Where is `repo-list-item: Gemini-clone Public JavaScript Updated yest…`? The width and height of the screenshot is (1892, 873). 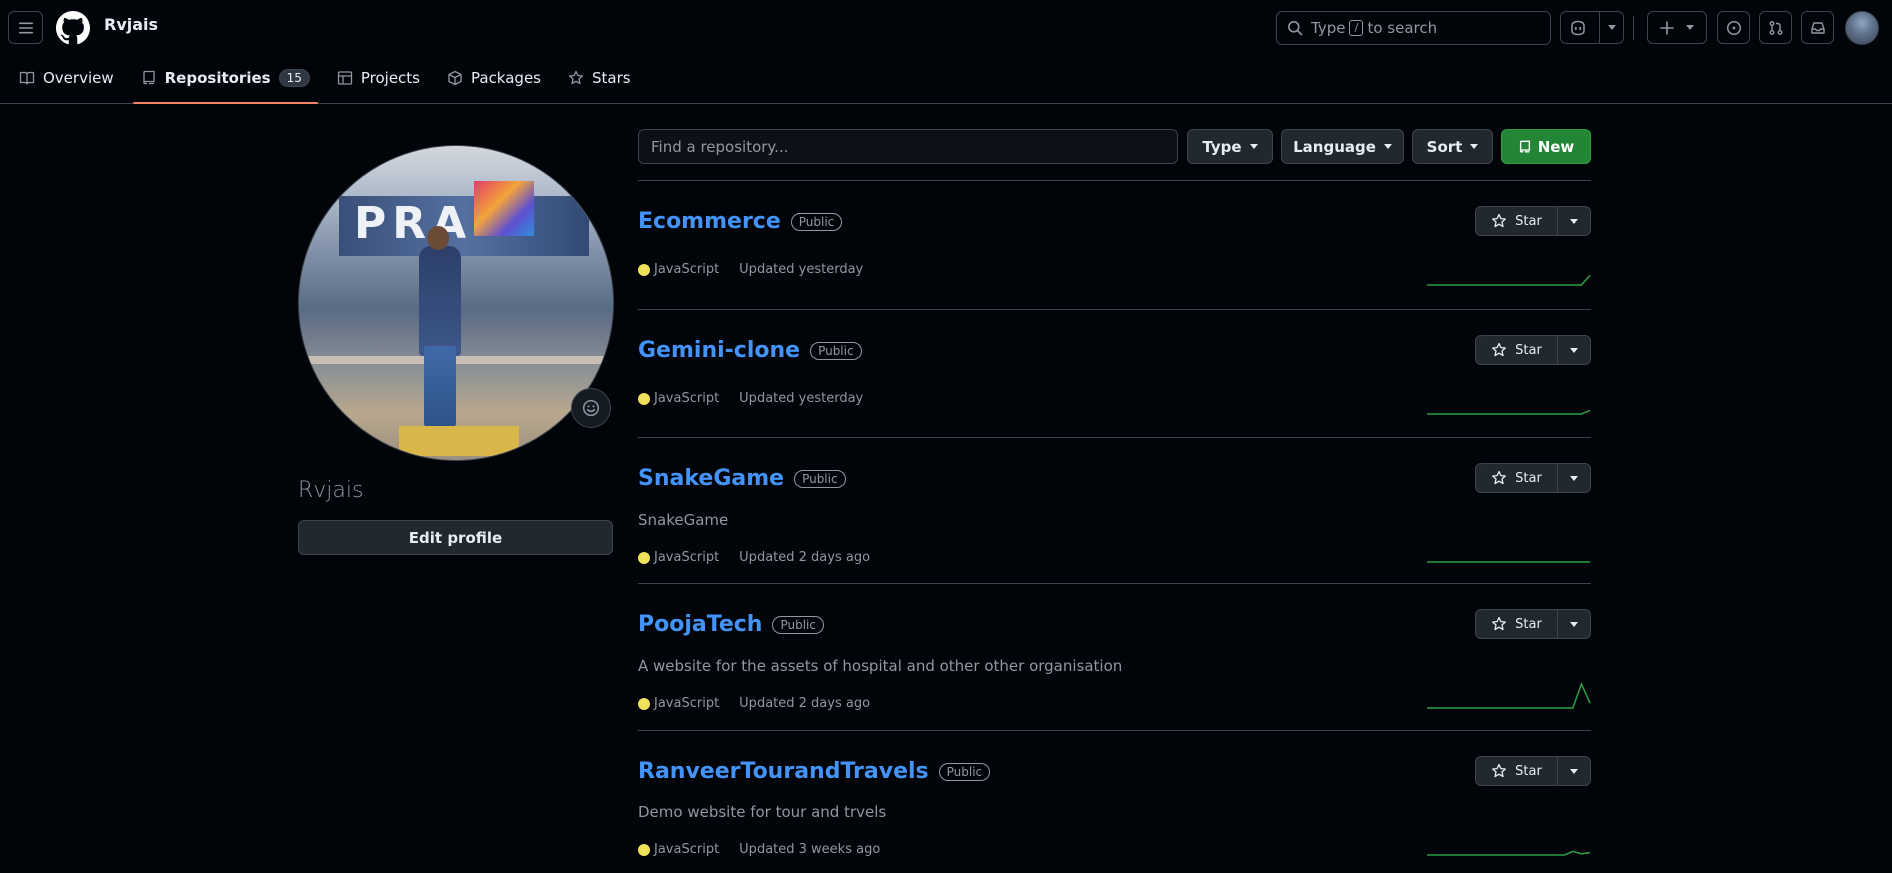
repo-list-item: Gemini-clone Public JavaScript Updated yest… is located at coordinates (1114, 373).